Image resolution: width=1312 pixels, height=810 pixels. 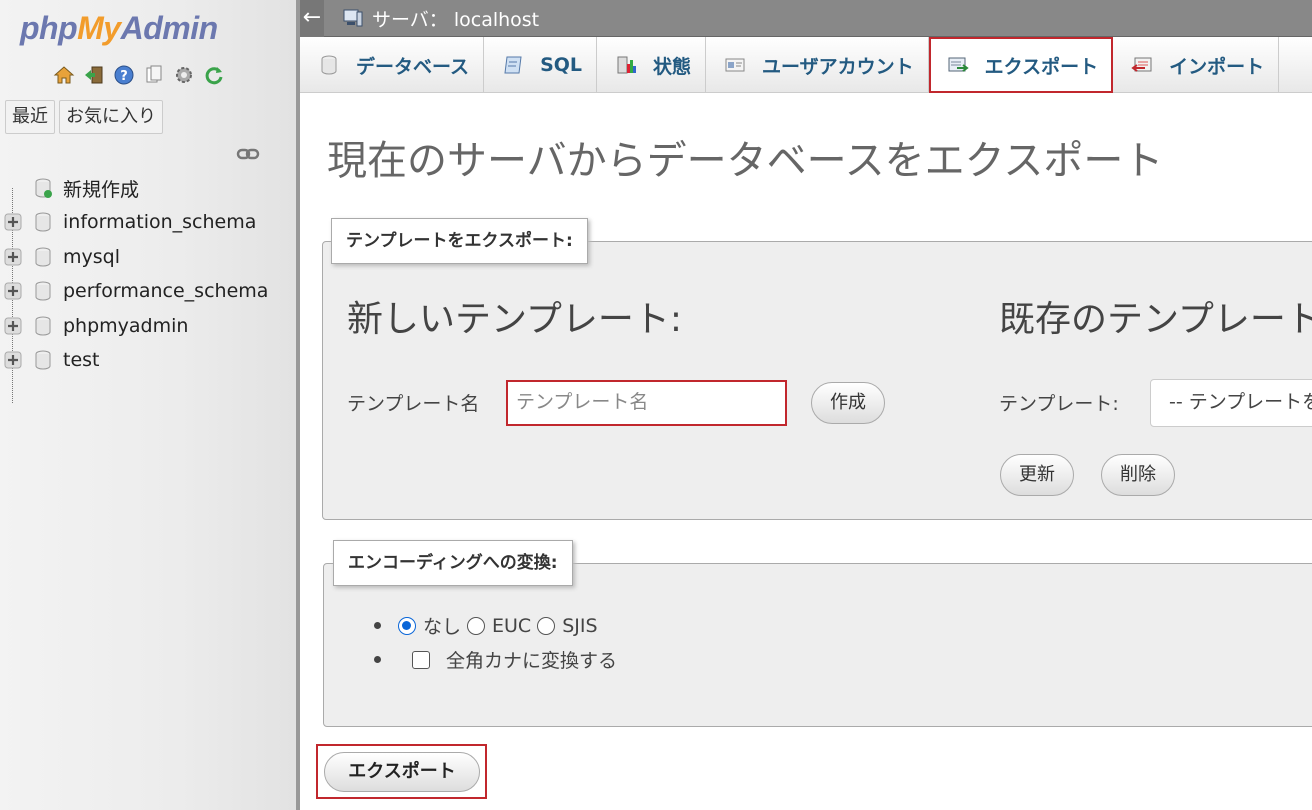 I want to click on navigation-icons: ?, so click(x=139, y=75).